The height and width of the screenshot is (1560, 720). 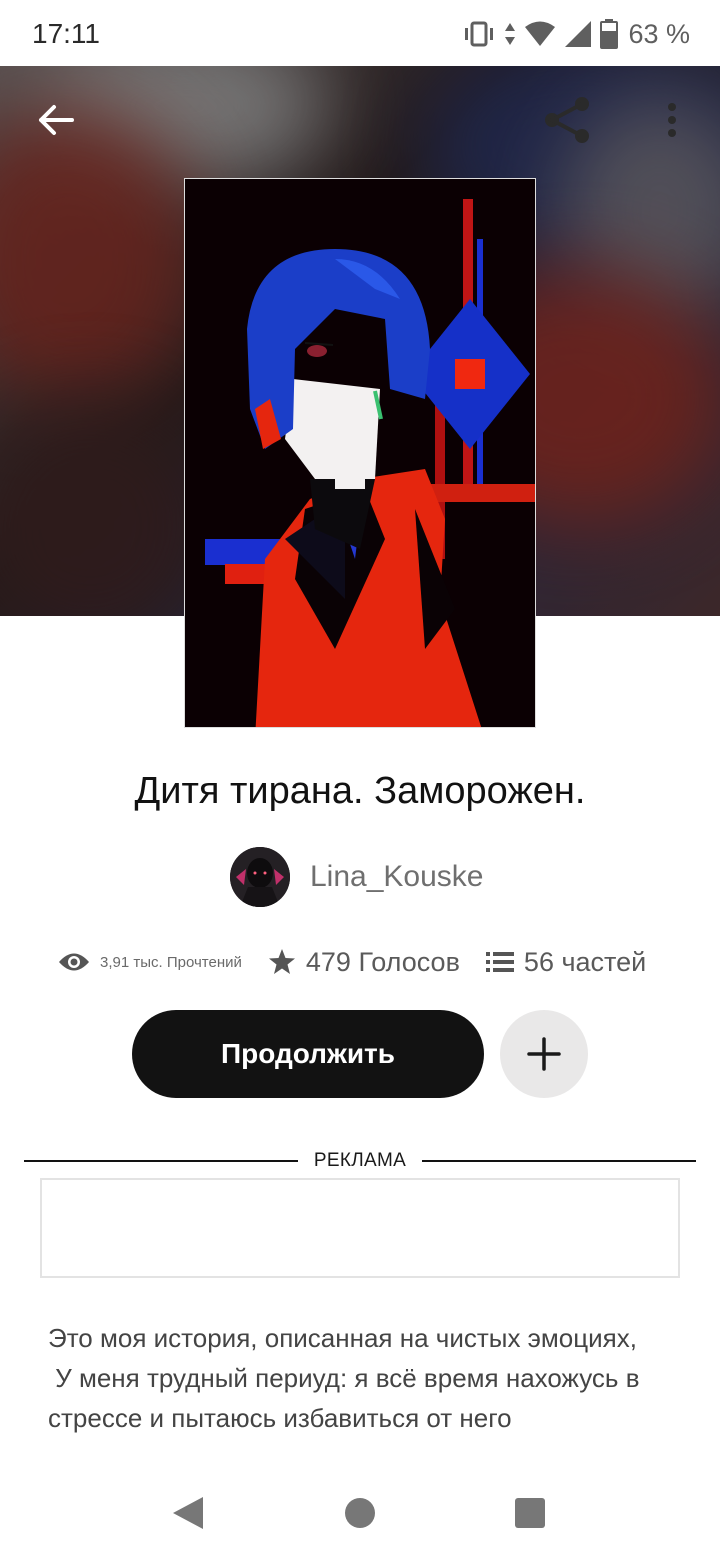 I want to click on author-name: Lina_Kouske, so click(x=396, y=877).